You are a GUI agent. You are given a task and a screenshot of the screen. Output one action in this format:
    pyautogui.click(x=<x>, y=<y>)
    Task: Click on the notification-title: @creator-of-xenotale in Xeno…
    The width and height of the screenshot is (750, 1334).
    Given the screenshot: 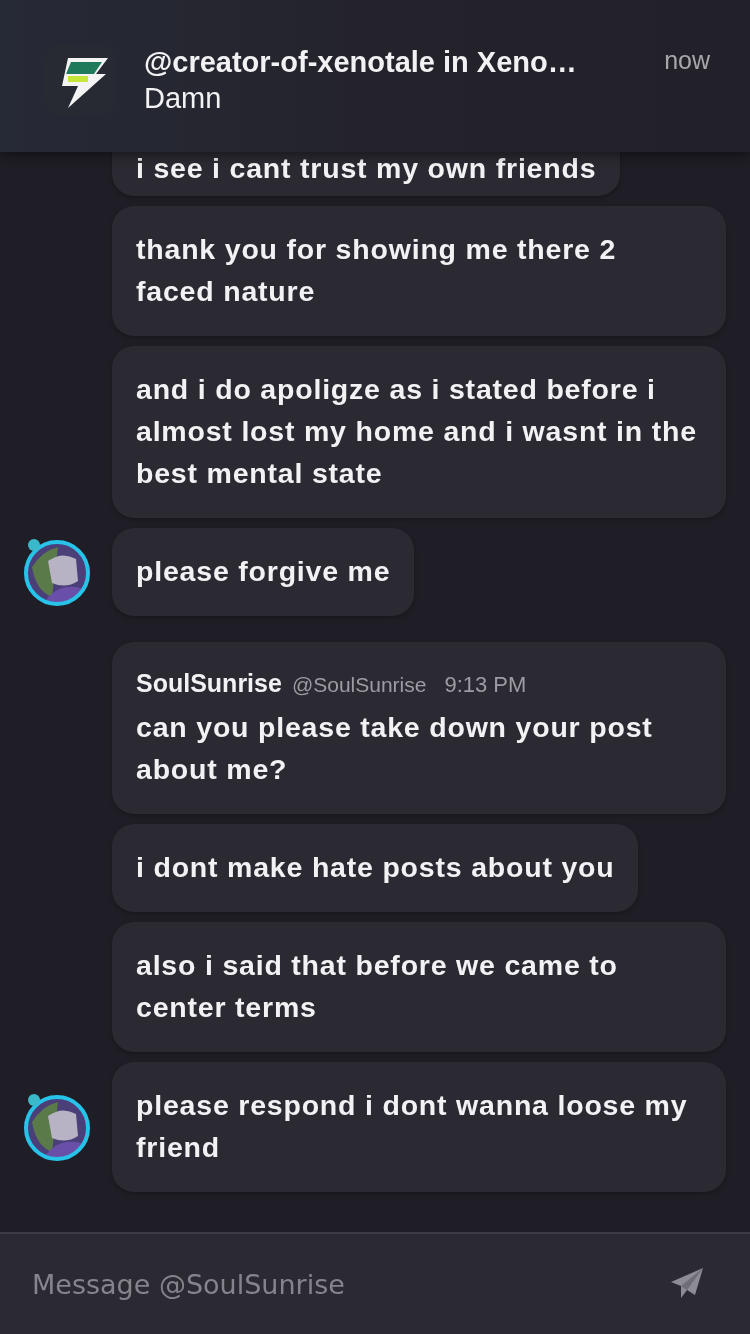 What is the action you would take?
    pyautogui.click(x=361, y=62)
    